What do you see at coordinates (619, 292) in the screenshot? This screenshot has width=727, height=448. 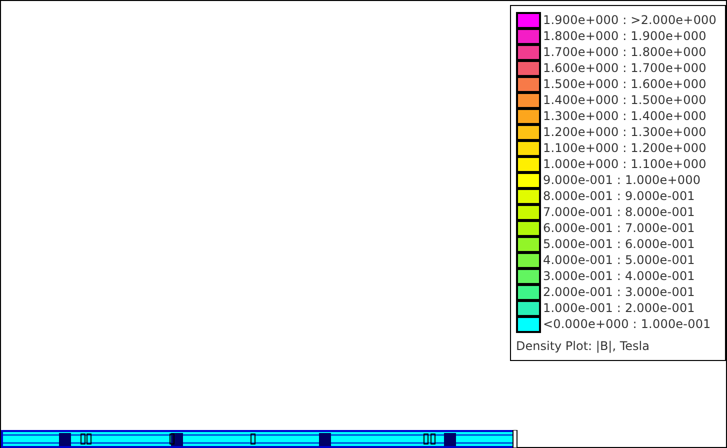 I see `legend-label: 2.000e-001 : 3.000e-001` at bounding box center [619, 292].